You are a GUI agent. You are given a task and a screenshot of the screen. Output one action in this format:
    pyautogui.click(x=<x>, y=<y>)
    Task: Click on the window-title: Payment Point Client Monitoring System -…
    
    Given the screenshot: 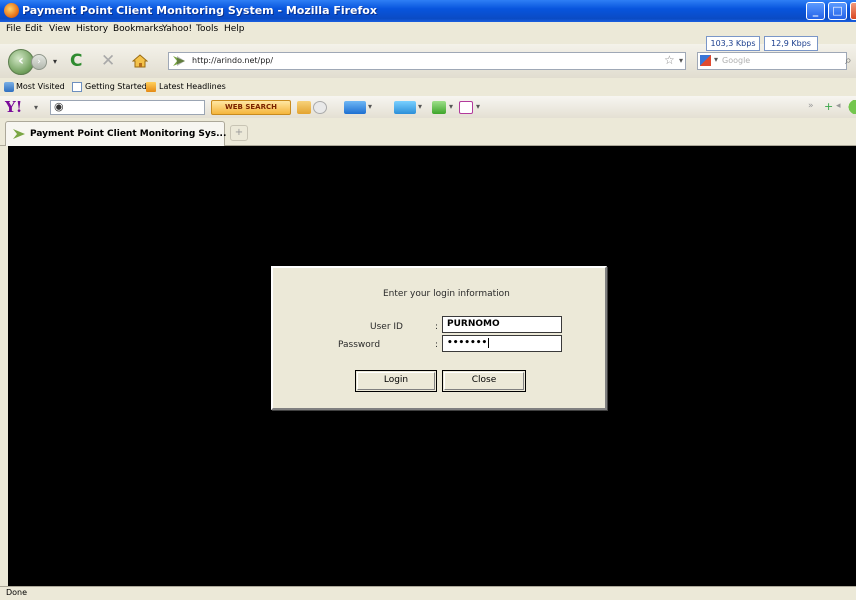 What is the action you would take?
    pyautogui.click(x=199, y=10)
    